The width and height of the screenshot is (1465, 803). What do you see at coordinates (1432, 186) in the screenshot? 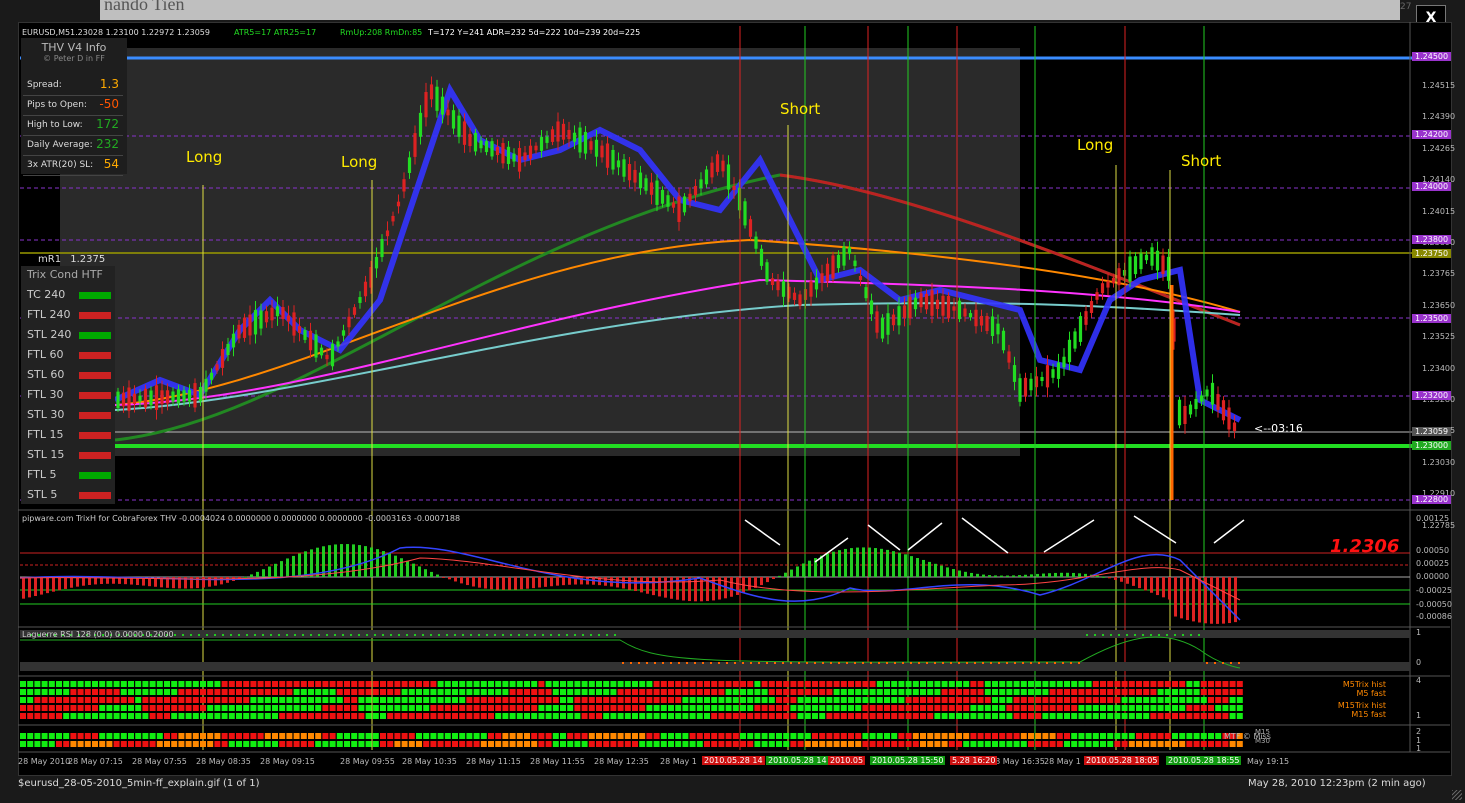
I see `price-label: 1.24000` at bounding box center [1432, 186].